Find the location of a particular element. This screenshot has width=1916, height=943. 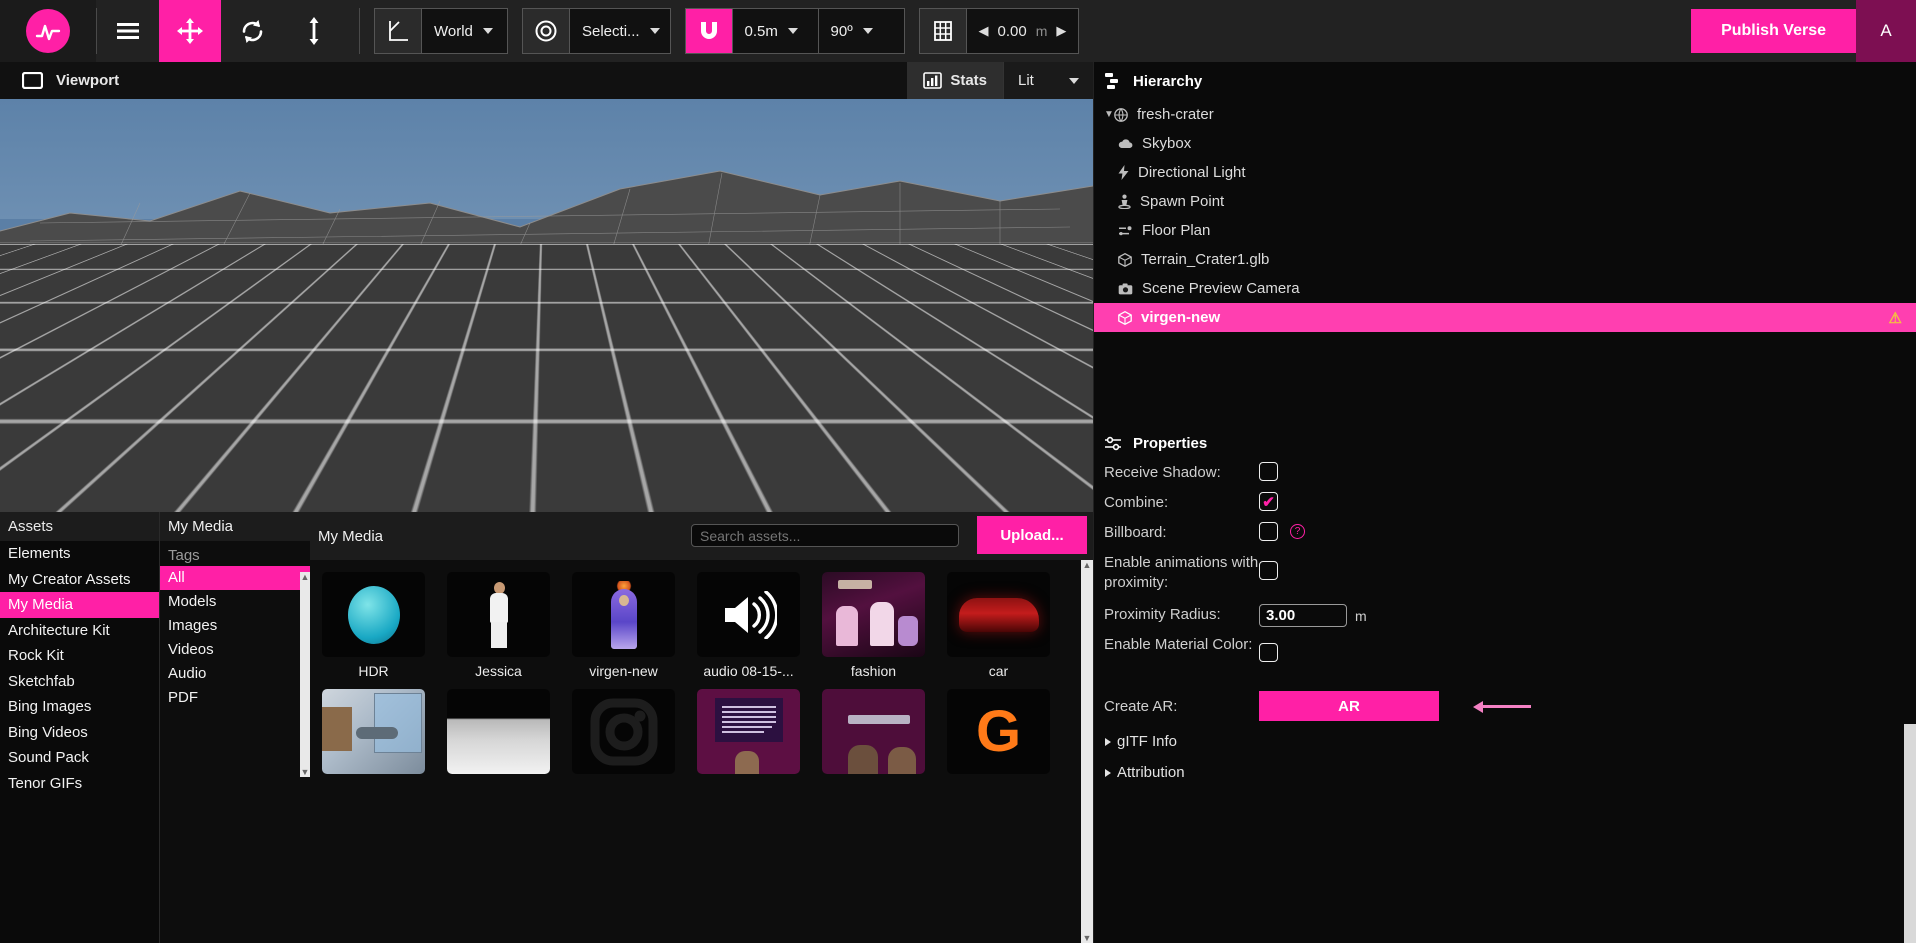

attribution-disclosure: Attribution is located at coordinates (1505, 772).